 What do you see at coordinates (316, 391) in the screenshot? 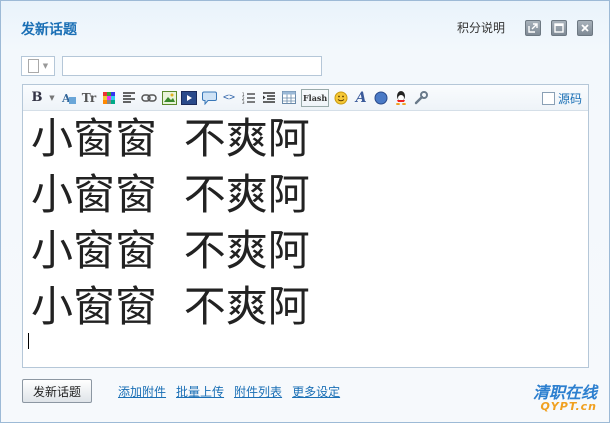
I see `more-settings-link: 更多设定` at bounding box center [316, 391].